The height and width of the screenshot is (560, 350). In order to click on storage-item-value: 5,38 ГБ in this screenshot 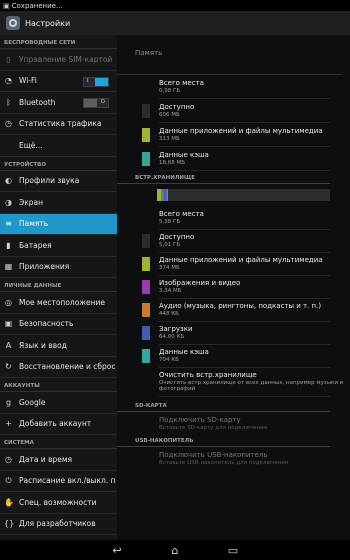, I will do `click(170, 222)`.